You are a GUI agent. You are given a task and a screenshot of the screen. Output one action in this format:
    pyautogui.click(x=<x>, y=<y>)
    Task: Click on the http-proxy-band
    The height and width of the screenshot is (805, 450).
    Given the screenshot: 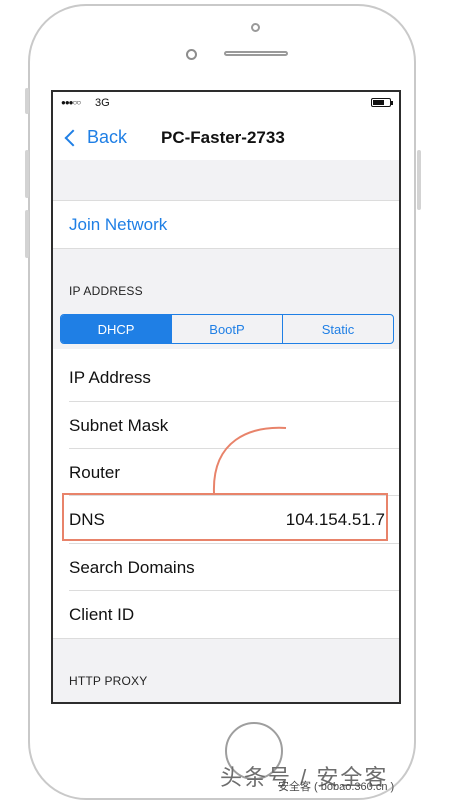 What is the action you would take?
    pyautogui.click(x=226, y=670)
    